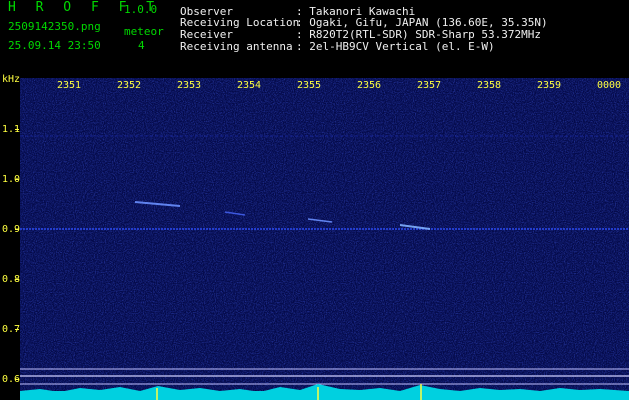  I want to click on time-label-2355: 2355, so click(309, 85).